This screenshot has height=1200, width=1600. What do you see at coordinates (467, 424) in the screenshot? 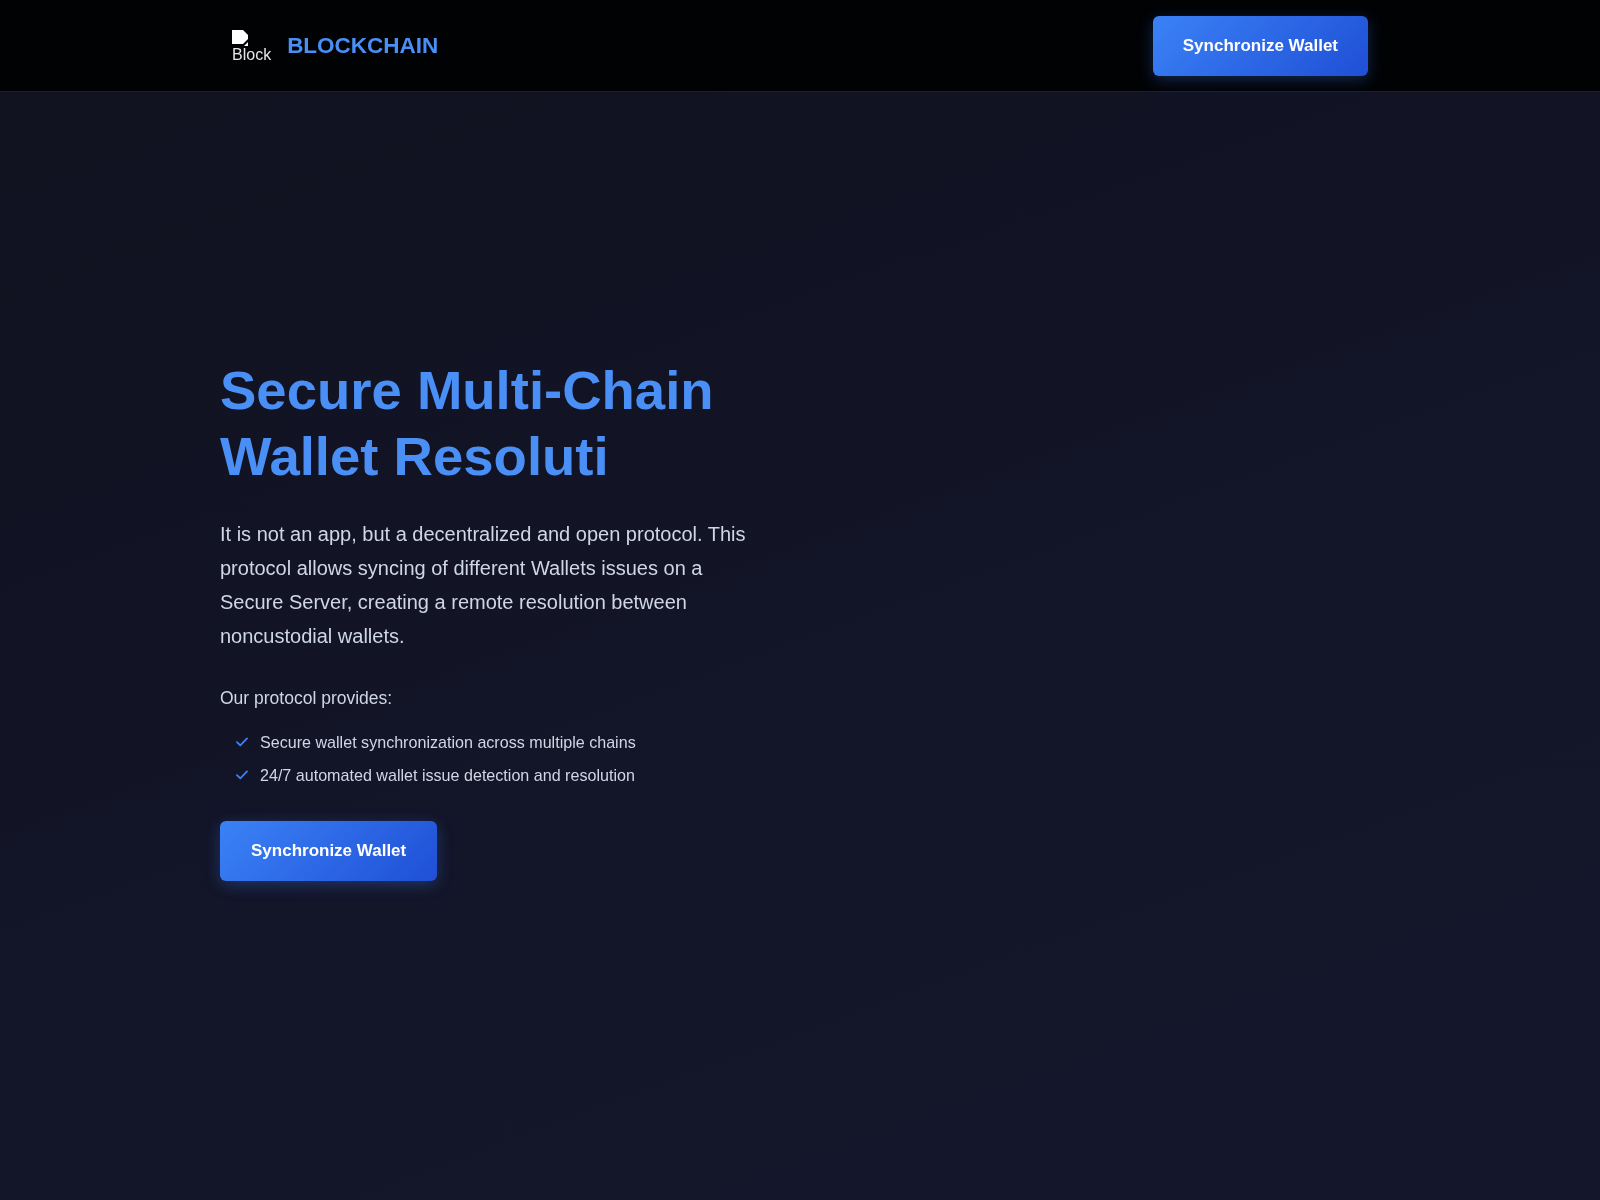
I see `hero-title: Secure Multi-Chain Wallet Resoluti` at bounding box center [467, 424].